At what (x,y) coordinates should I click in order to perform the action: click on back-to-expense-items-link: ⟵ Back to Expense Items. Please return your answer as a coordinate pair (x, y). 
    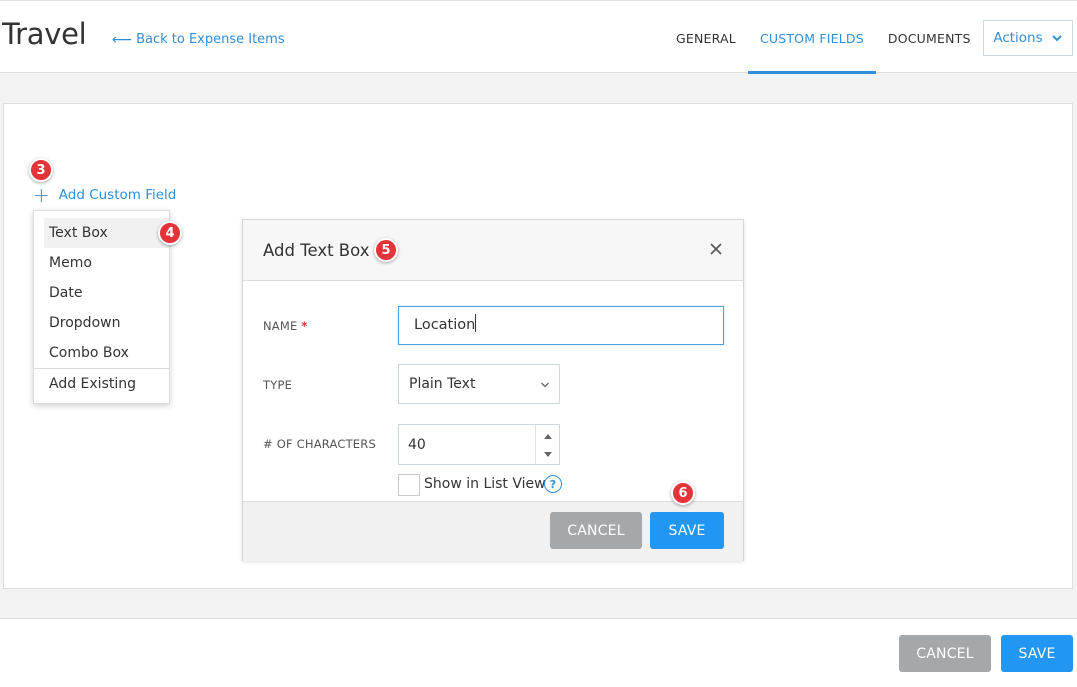
    Looking at the image, I should click on (198, 39).